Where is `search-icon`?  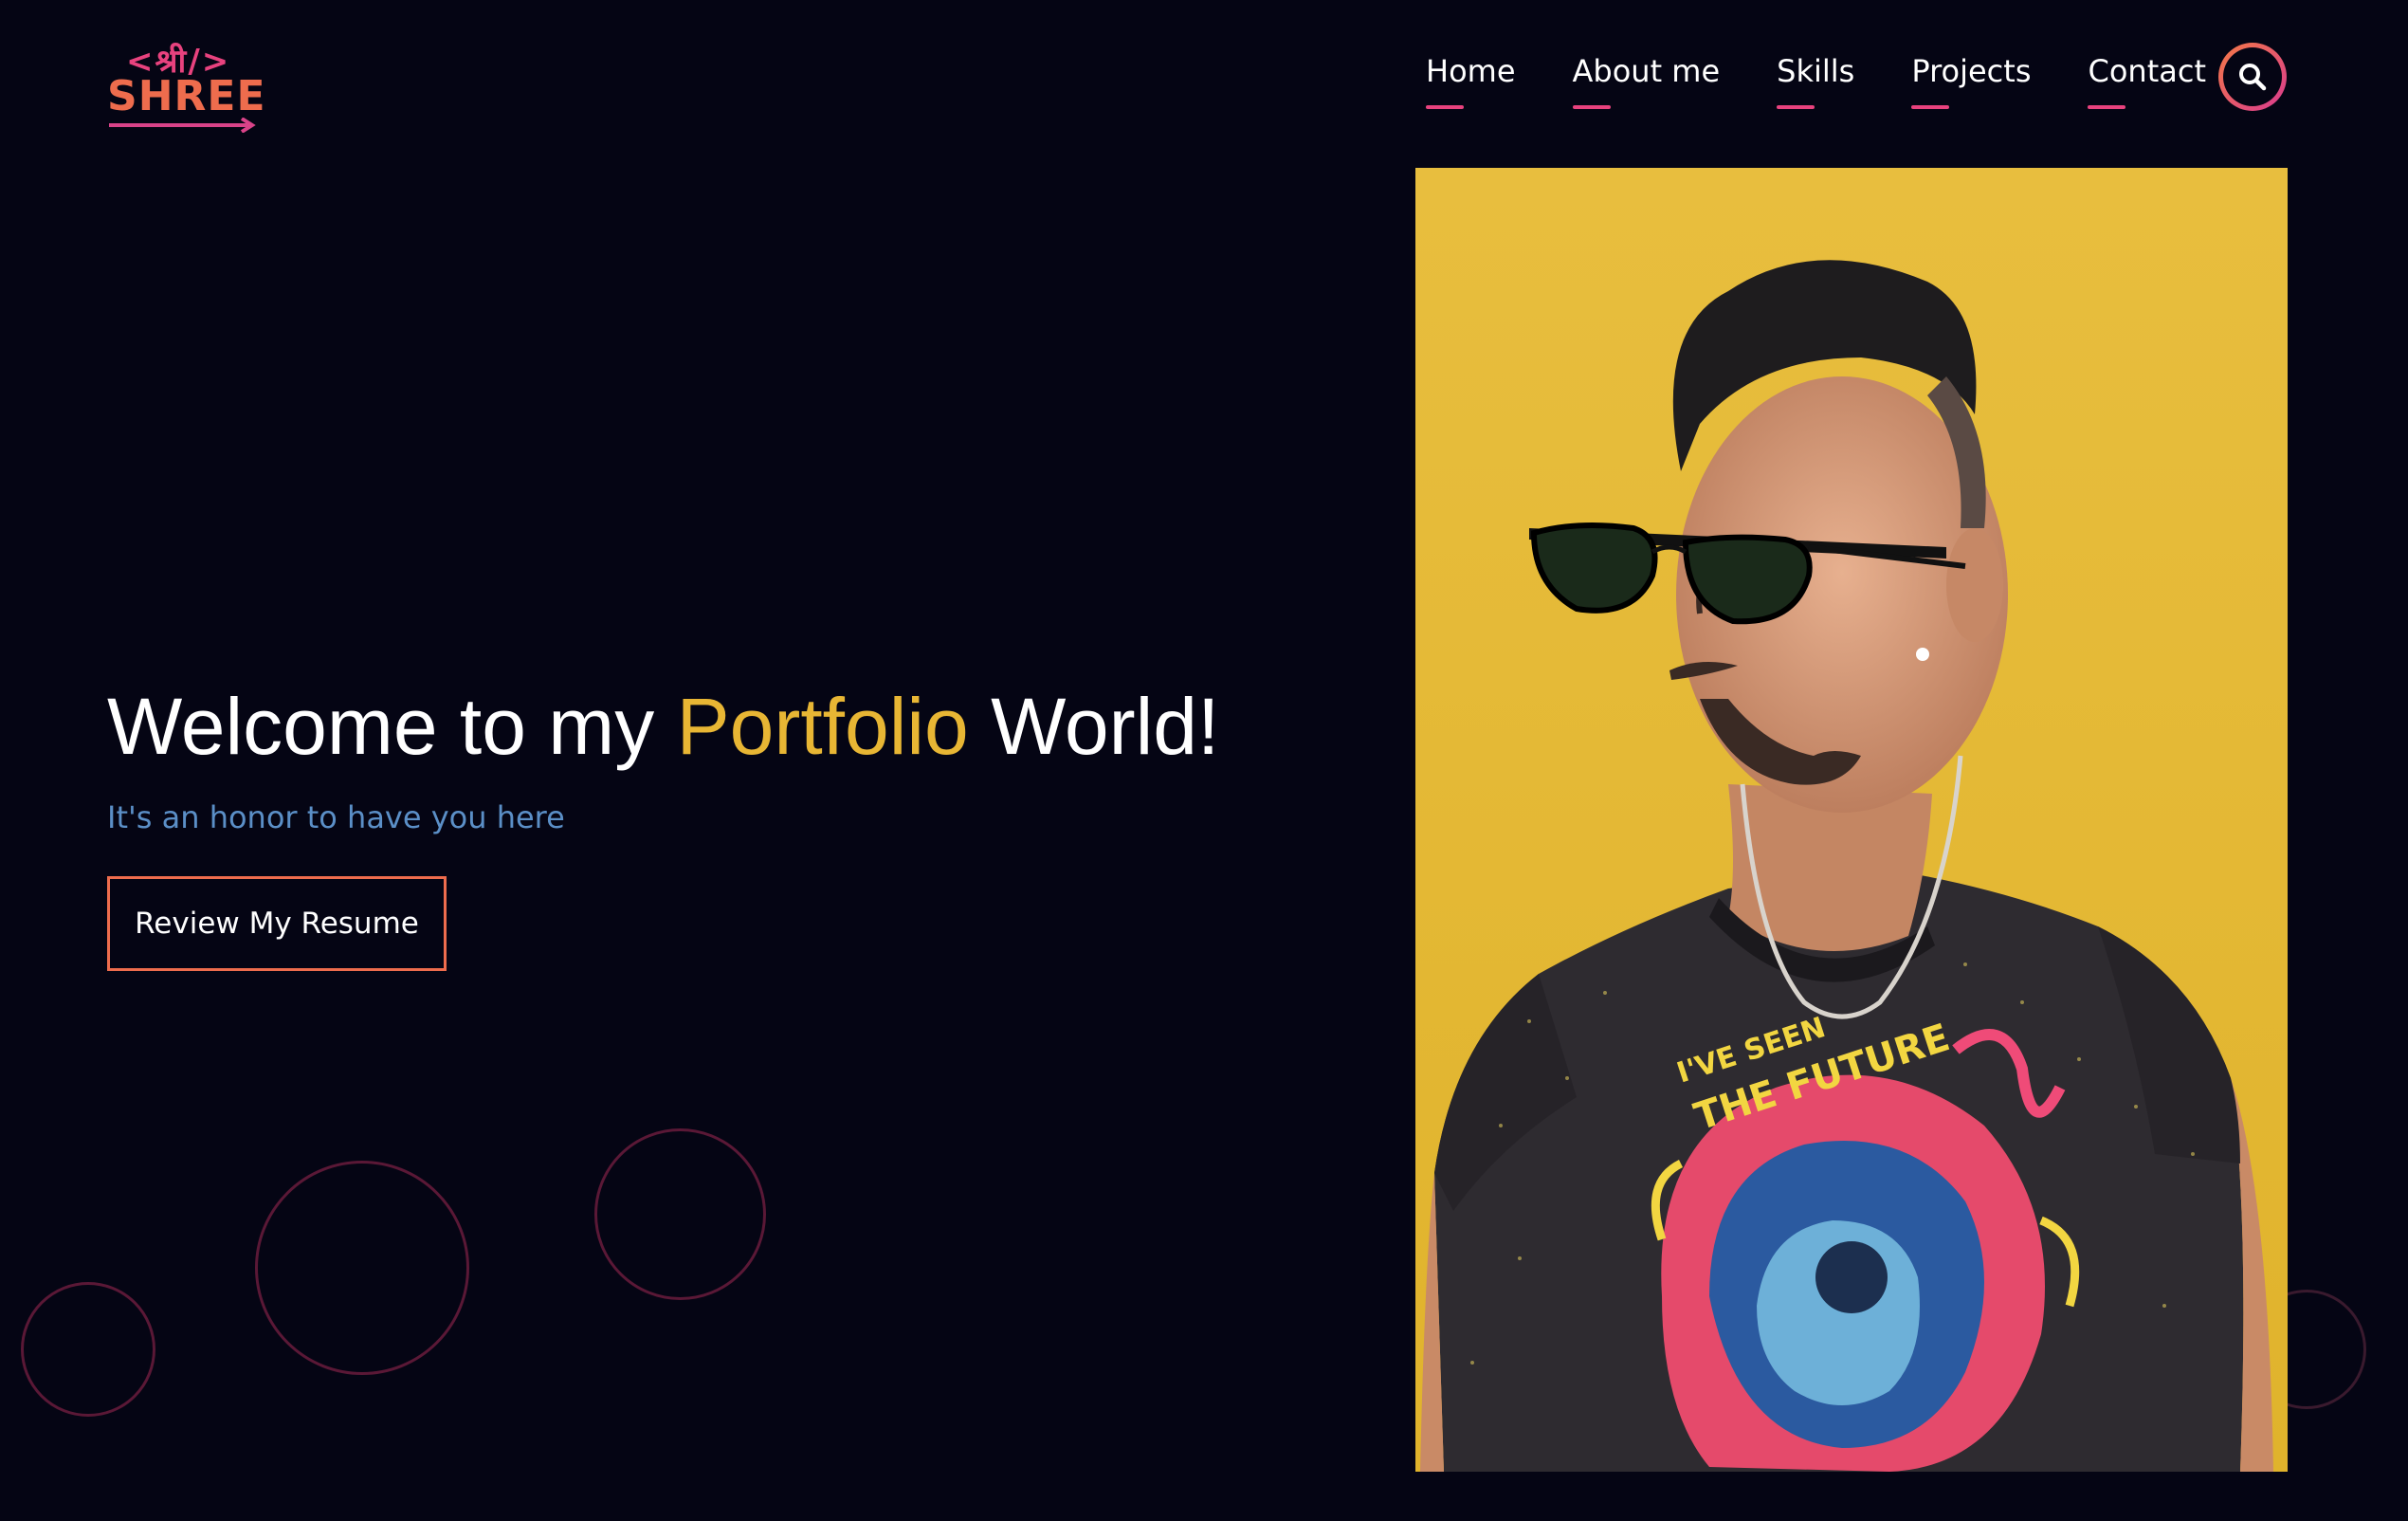
search-icon is located at coordinates (2253, 77).